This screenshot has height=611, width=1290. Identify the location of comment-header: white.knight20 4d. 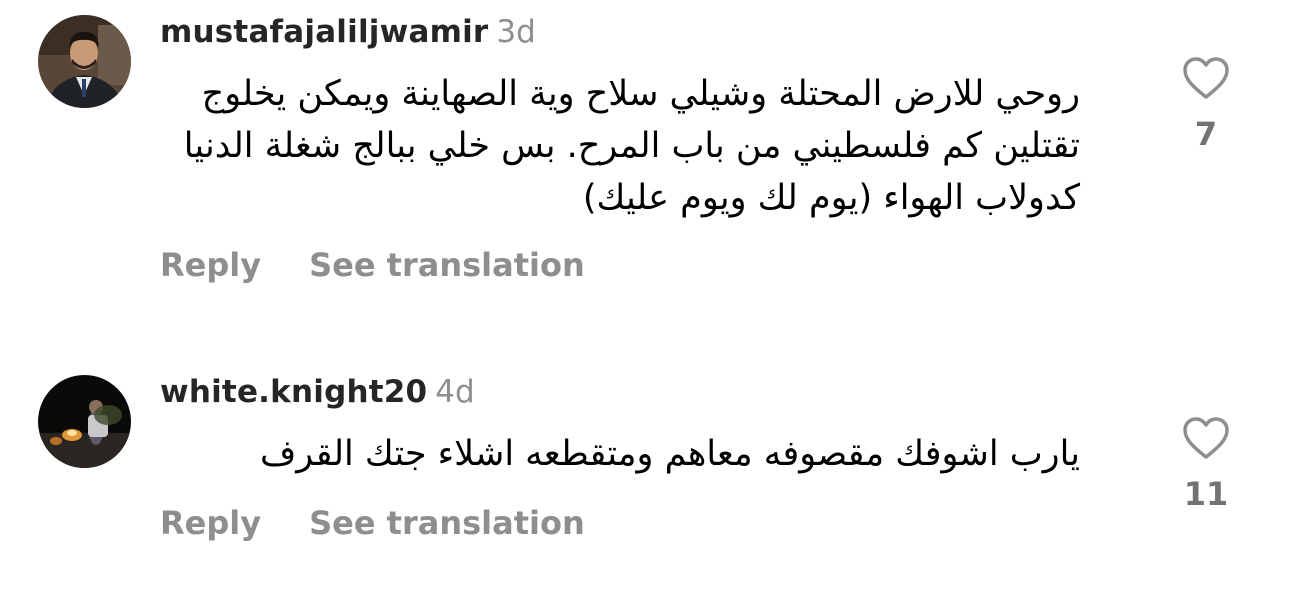
(317, 394).